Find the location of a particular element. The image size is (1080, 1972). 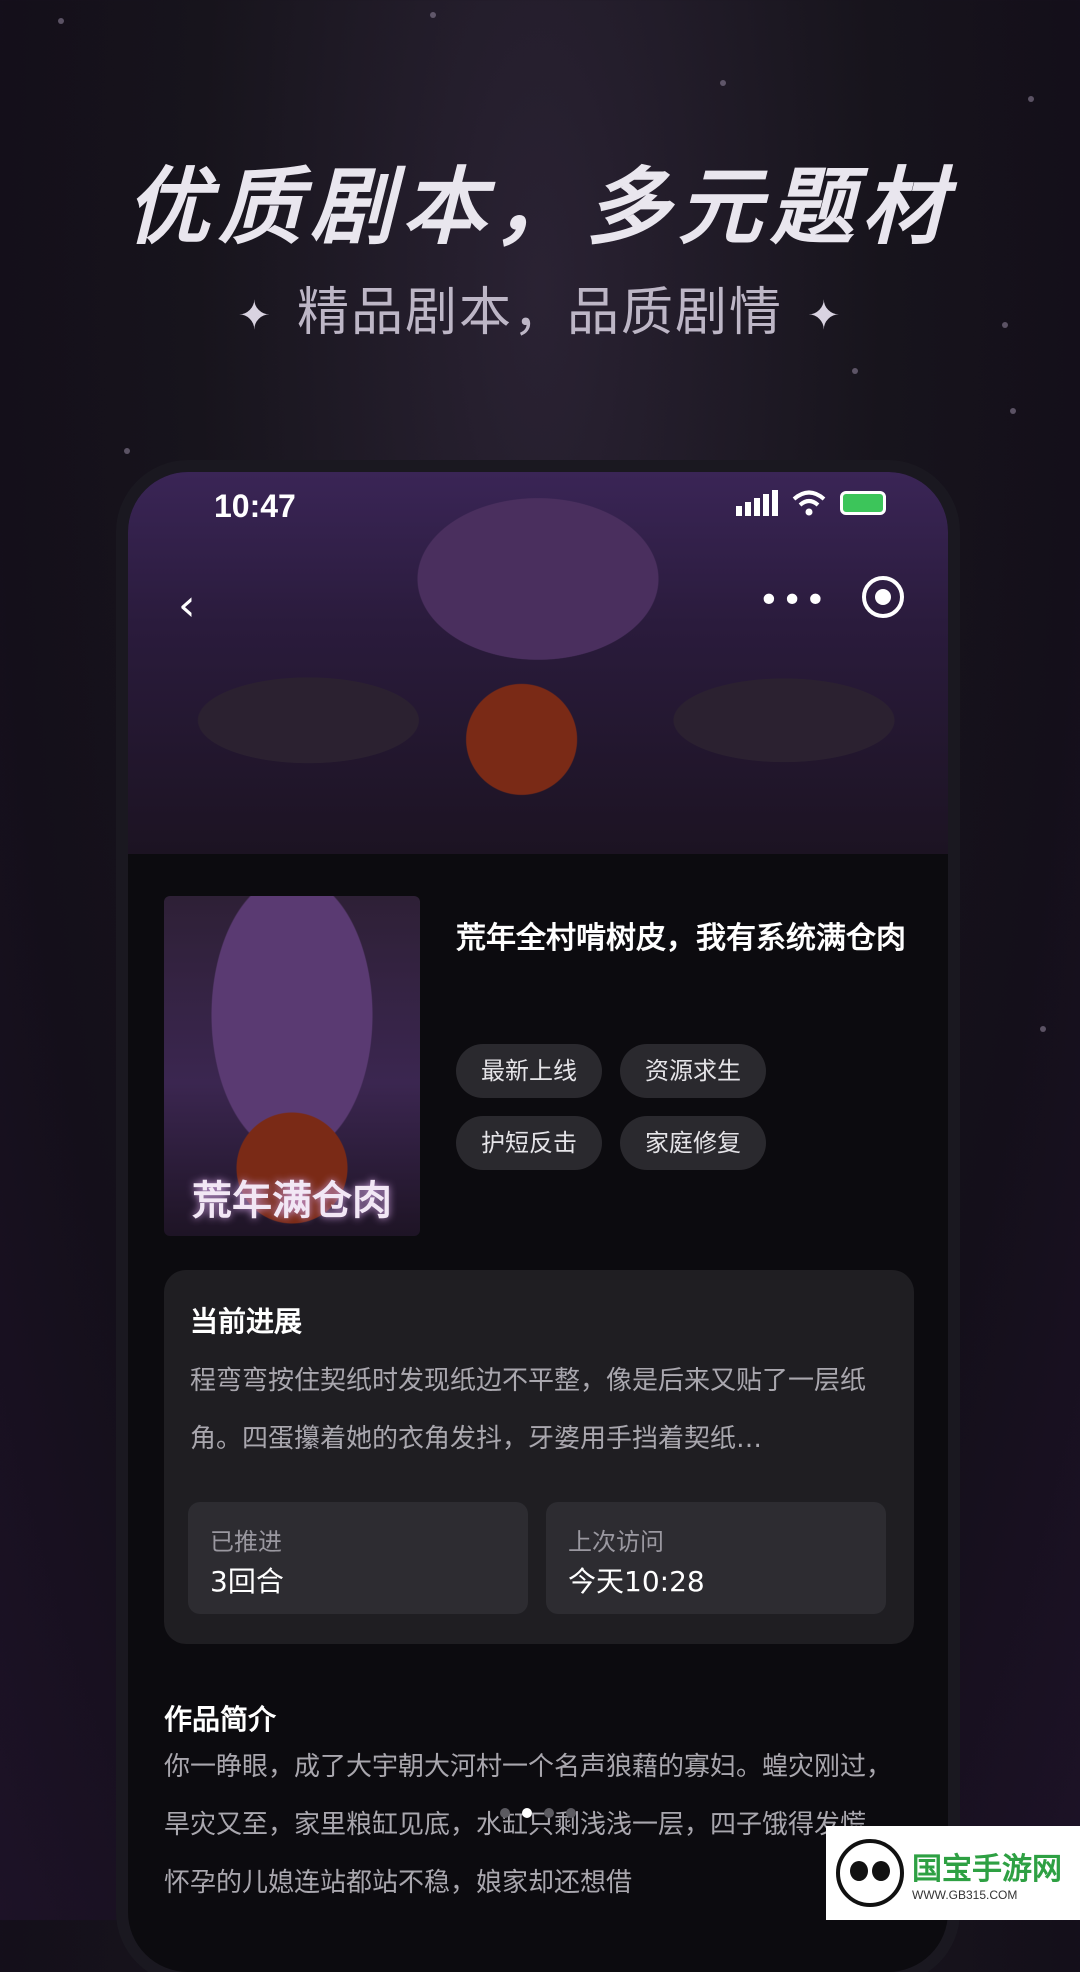

promo-headline: 优质剧本，多元题材 is located at coordinates (539, 207).